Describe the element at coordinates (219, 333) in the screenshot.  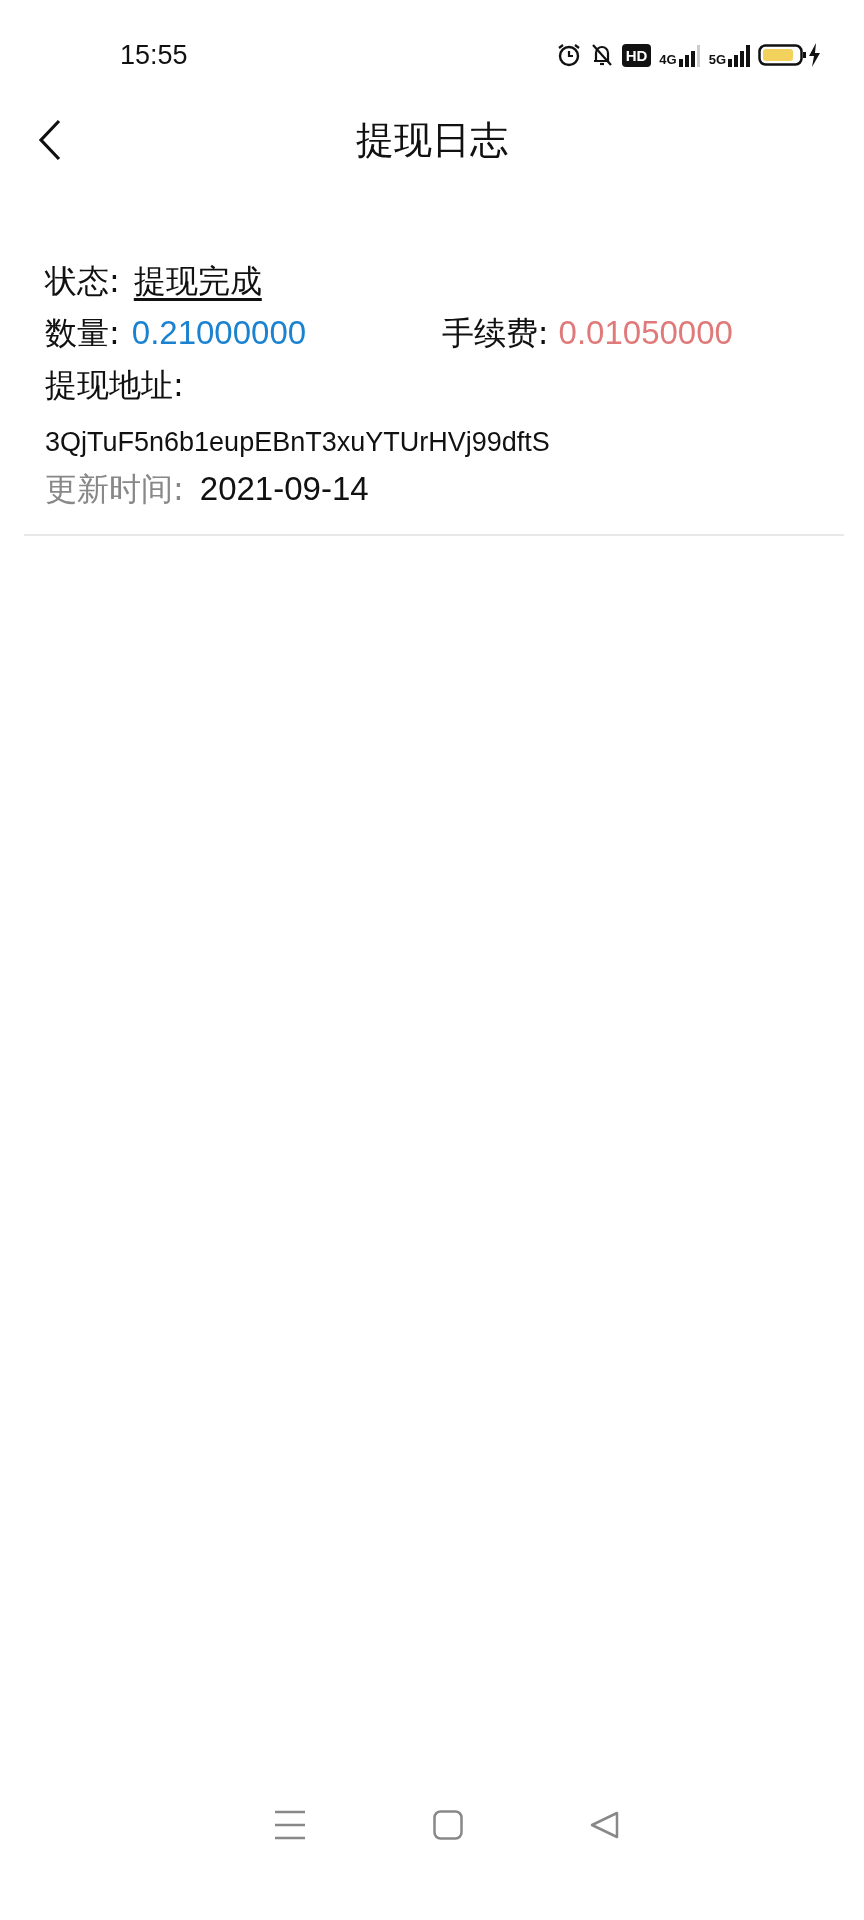
I see `amount-value: 0.21000000` at that location.